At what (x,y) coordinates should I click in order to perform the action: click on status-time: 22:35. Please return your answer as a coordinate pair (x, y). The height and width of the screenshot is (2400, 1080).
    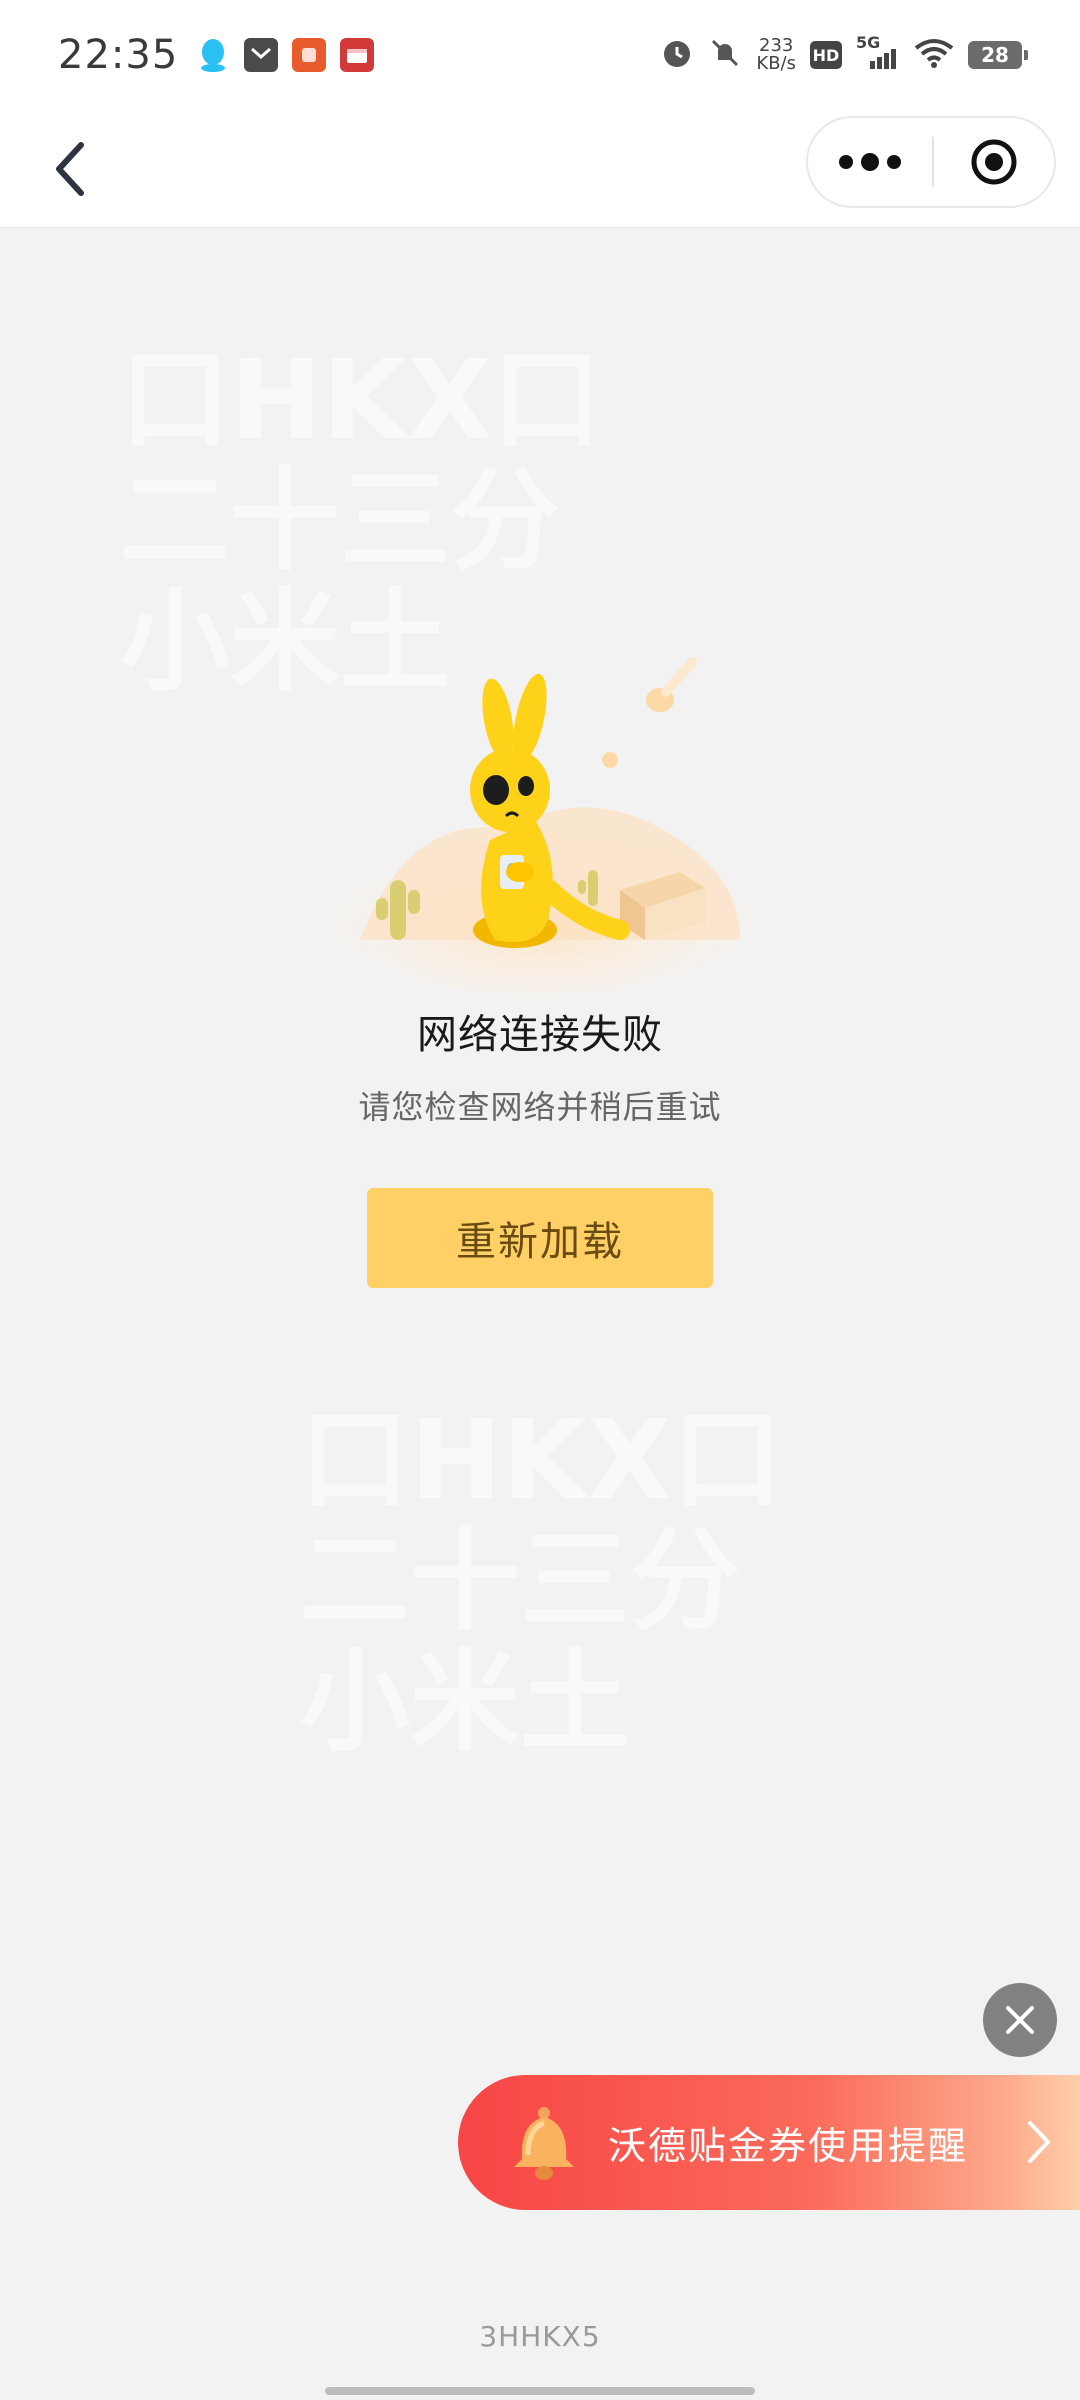
    Looking at the image, I should click on (118, 55).